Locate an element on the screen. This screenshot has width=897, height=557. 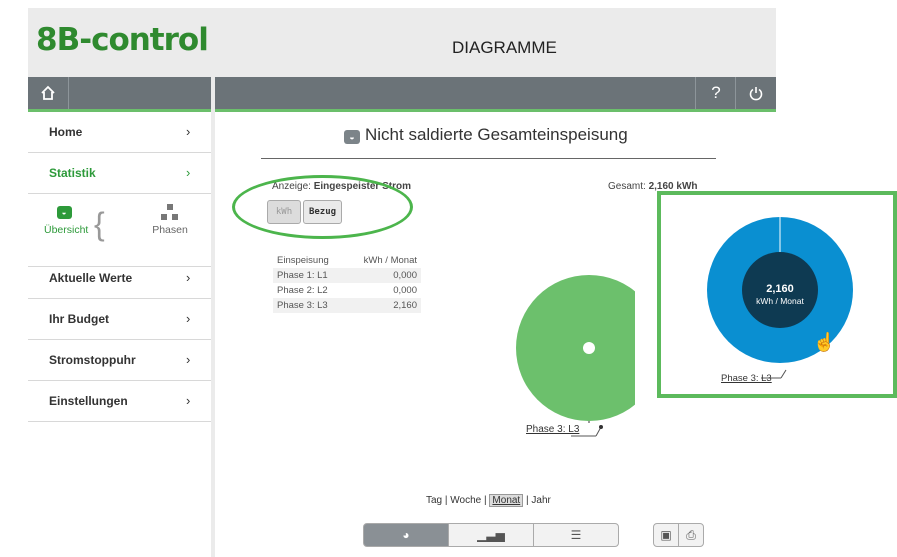
sidebar-item-label: Statistik is located at coordinates (72, 173).